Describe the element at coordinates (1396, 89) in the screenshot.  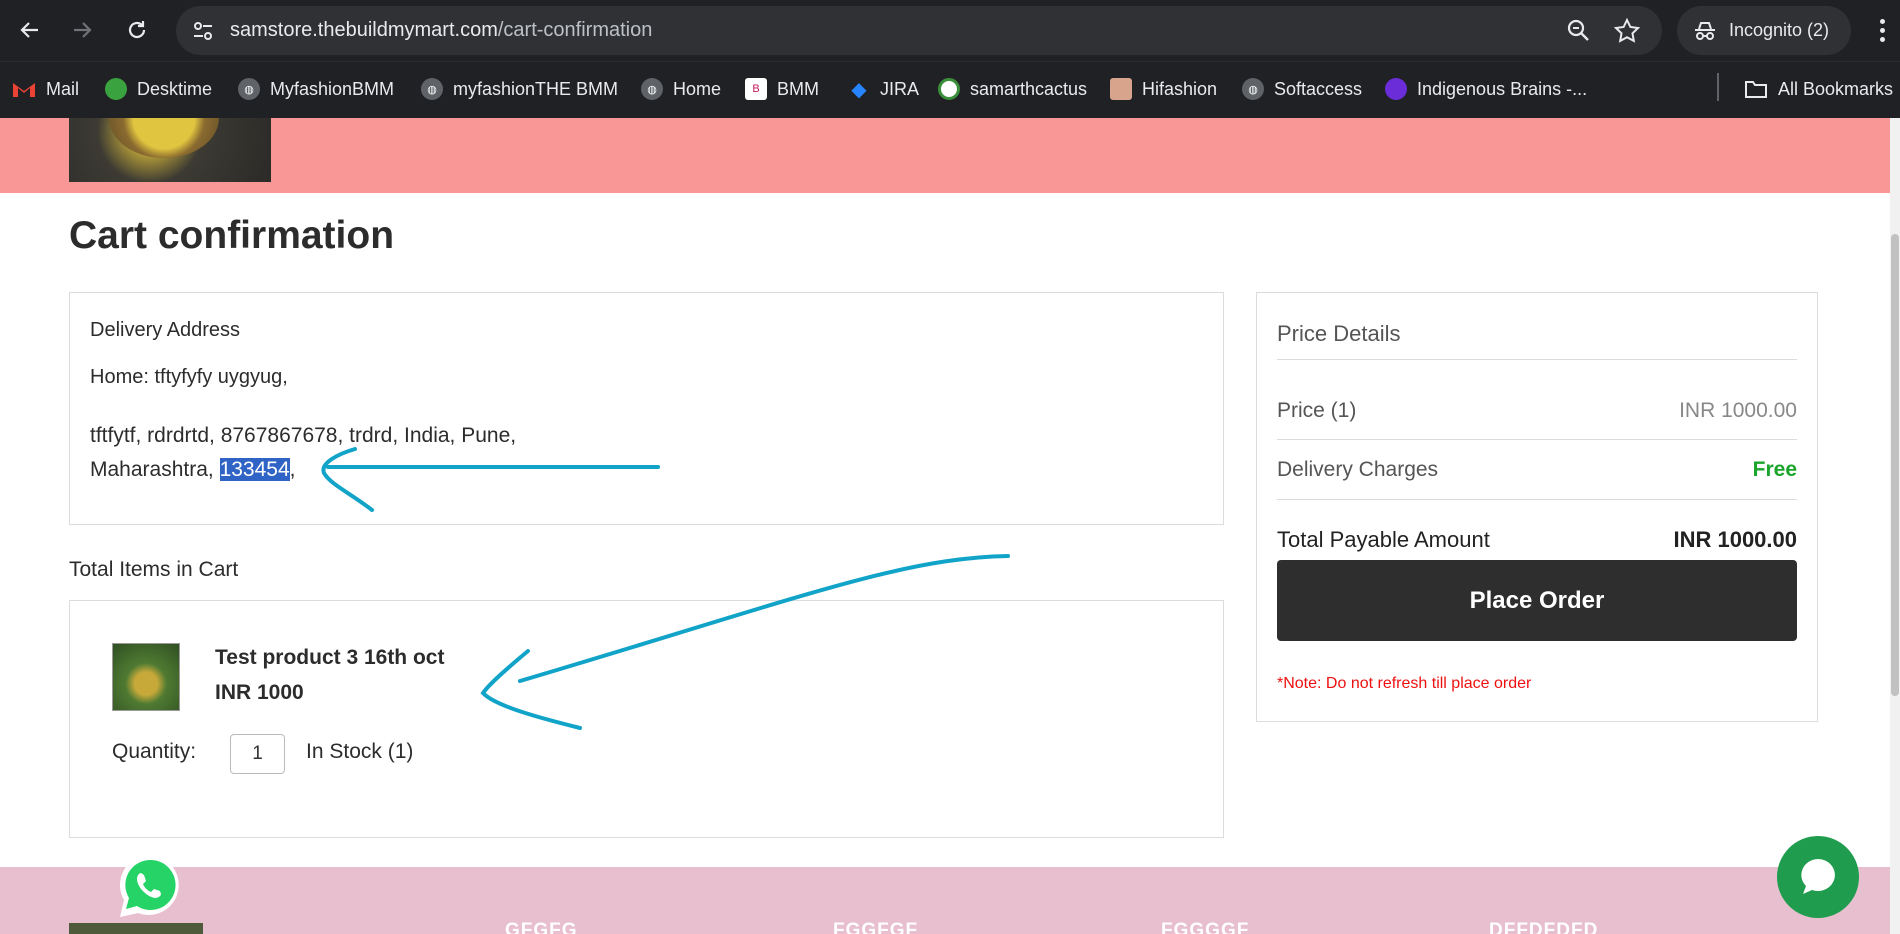
I see `brains-icon` at that location.